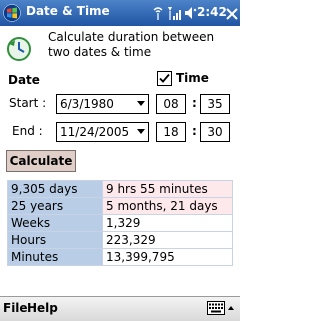 This screenshot has width=320, height=321. What do you see at coordinates (55, 206) in the screenshot?
I see `result-label: 25 years` at bounding box center [55, 206].